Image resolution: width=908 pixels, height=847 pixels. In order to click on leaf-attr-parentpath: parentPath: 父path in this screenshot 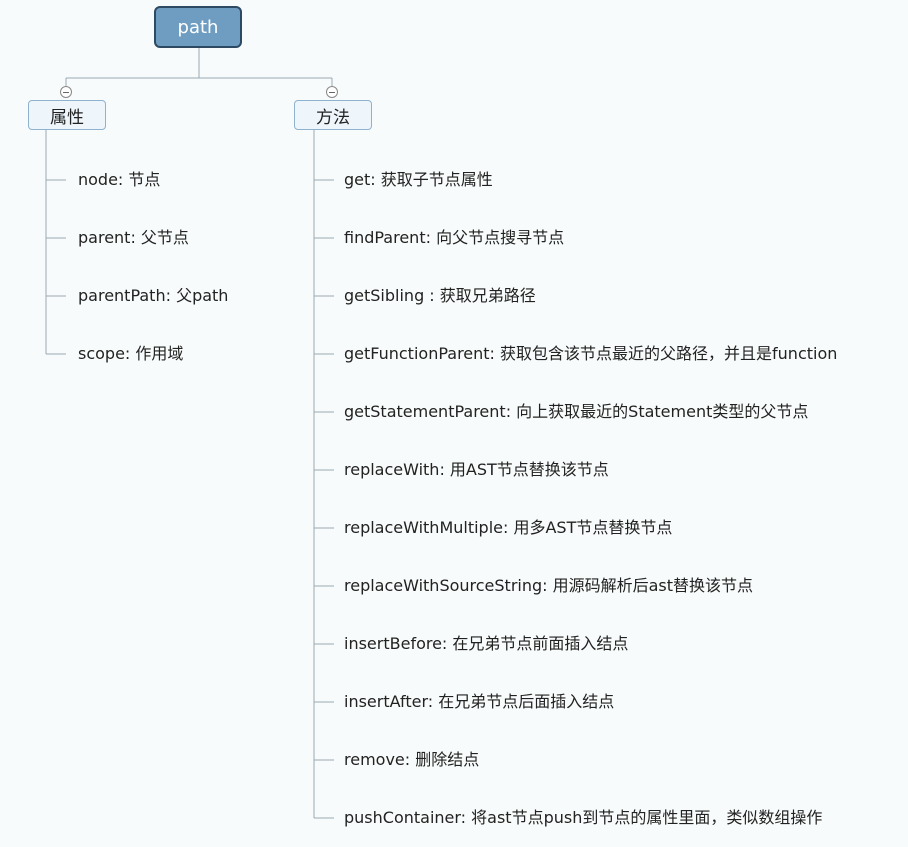, I will do `click(153, 296)`.